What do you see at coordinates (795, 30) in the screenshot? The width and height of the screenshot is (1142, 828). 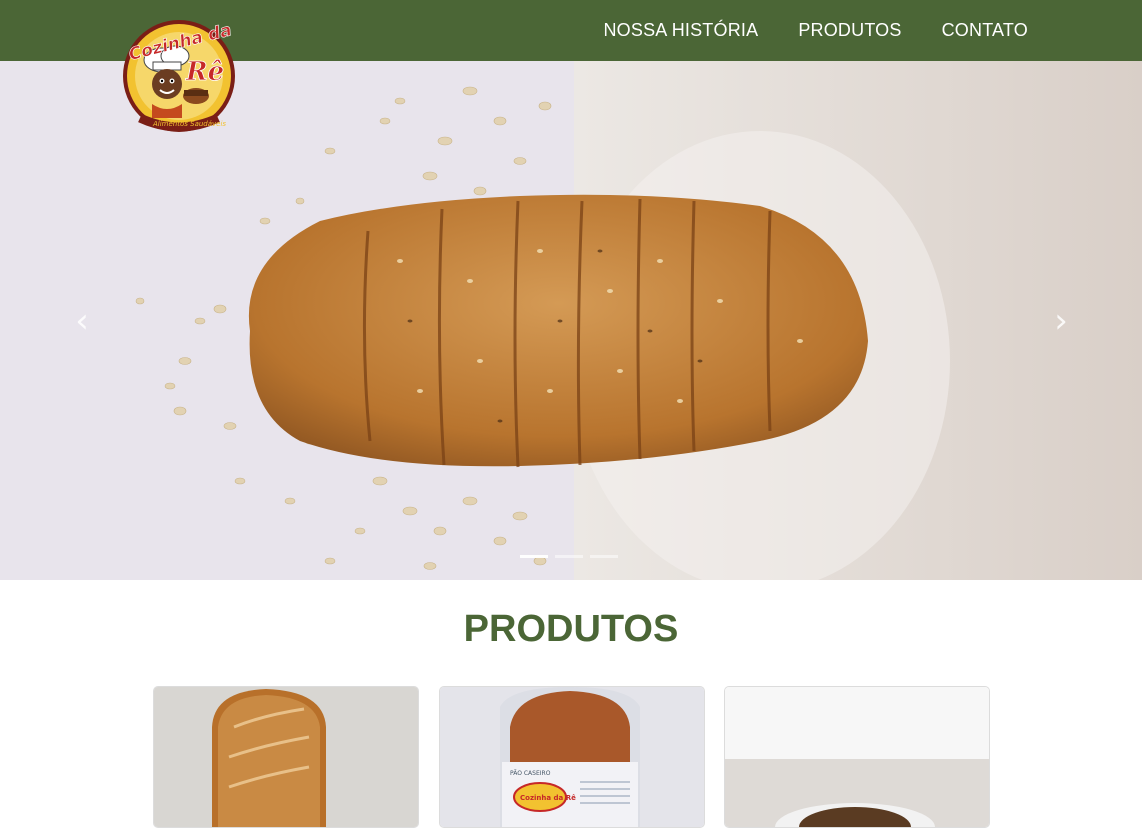 I see `nav-links: NOSSA HISTÓRIA PRODUTOS CONTATO` at bounding box center [795, 30].